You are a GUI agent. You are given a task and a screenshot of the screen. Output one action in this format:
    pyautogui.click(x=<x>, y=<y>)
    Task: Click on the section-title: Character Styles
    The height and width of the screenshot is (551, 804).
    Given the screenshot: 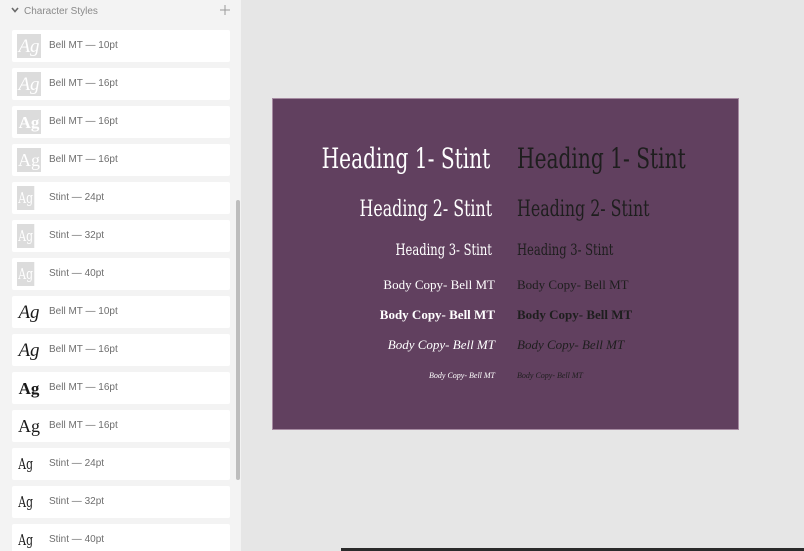 What is the action you would take?
    pyautogui.click(x=61, y=11)
    